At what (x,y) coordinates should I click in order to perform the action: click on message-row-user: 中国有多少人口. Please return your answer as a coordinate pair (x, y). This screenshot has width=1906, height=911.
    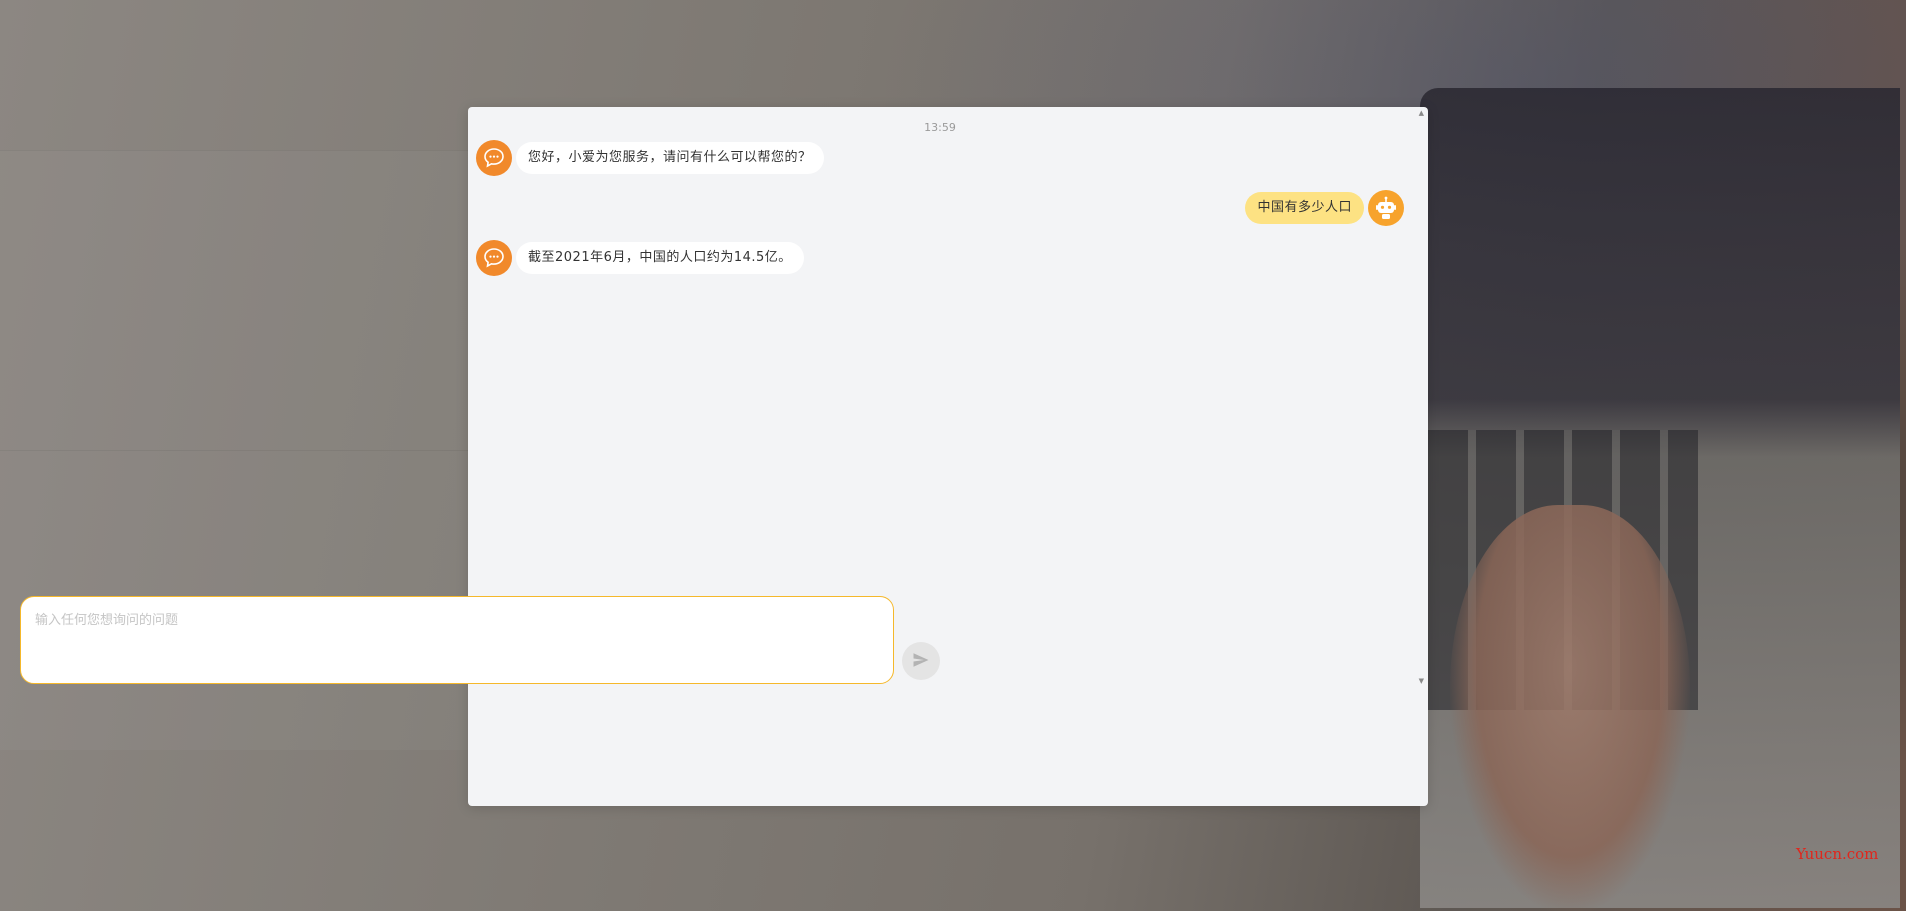
    Looking at the image, I should click on (940, 208).